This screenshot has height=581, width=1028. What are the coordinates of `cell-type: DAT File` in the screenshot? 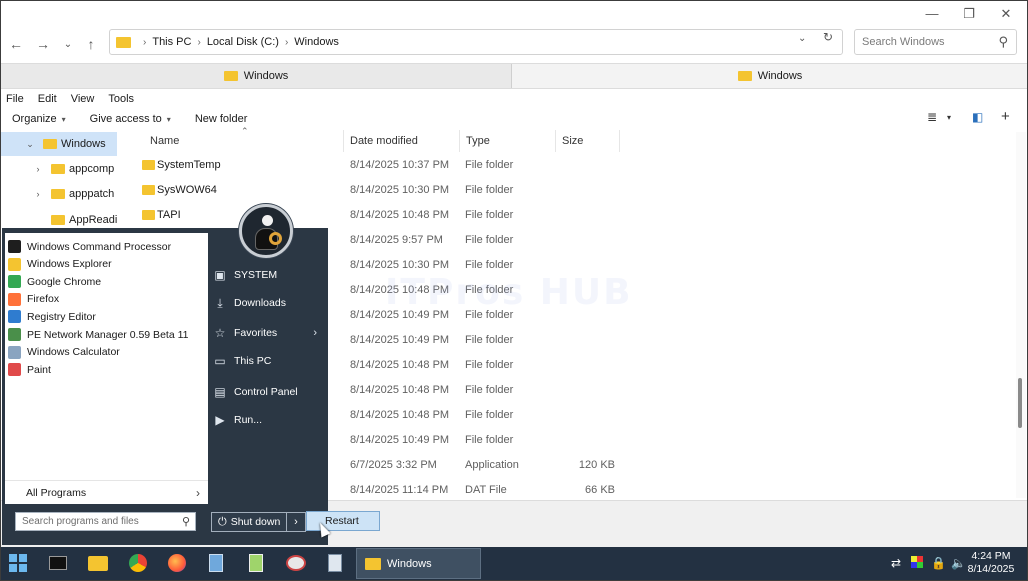 It's located at (486, 490).